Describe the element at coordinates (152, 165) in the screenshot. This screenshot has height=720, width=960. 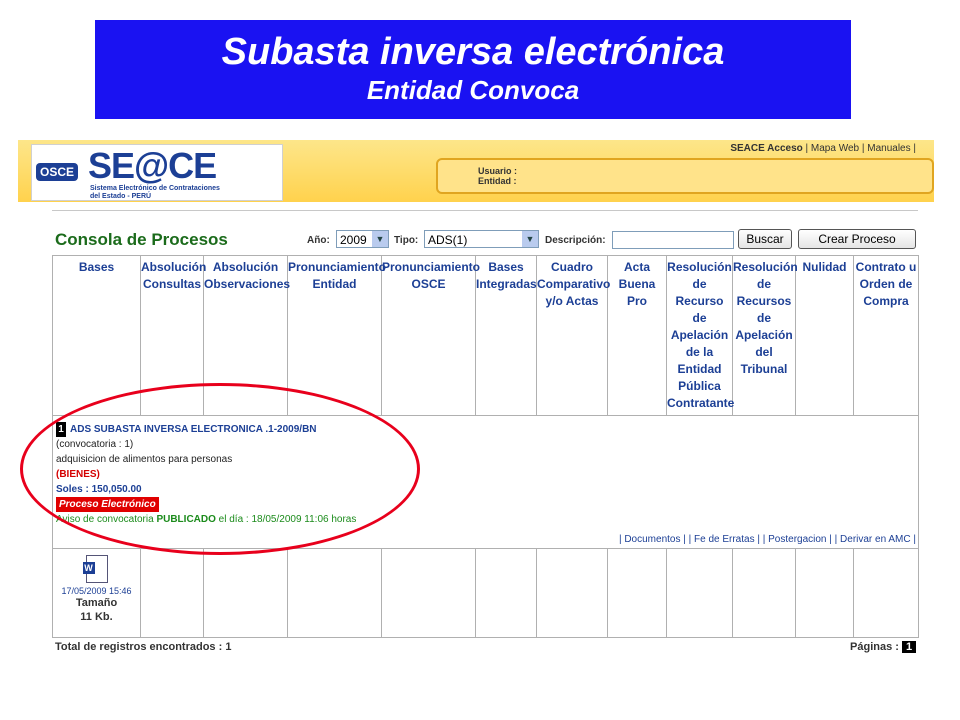
I see `seace-logo-text: SE@CE` at that location.